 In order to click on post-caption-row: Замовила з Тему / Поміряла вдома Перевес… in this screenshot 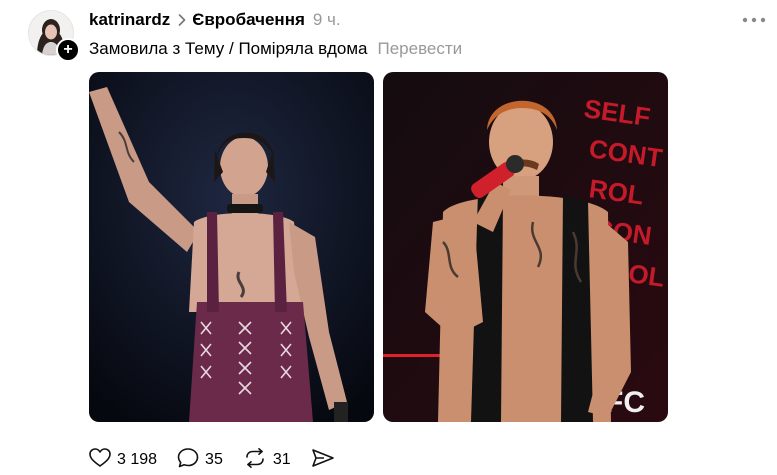, I will do `click(275, 49)`.